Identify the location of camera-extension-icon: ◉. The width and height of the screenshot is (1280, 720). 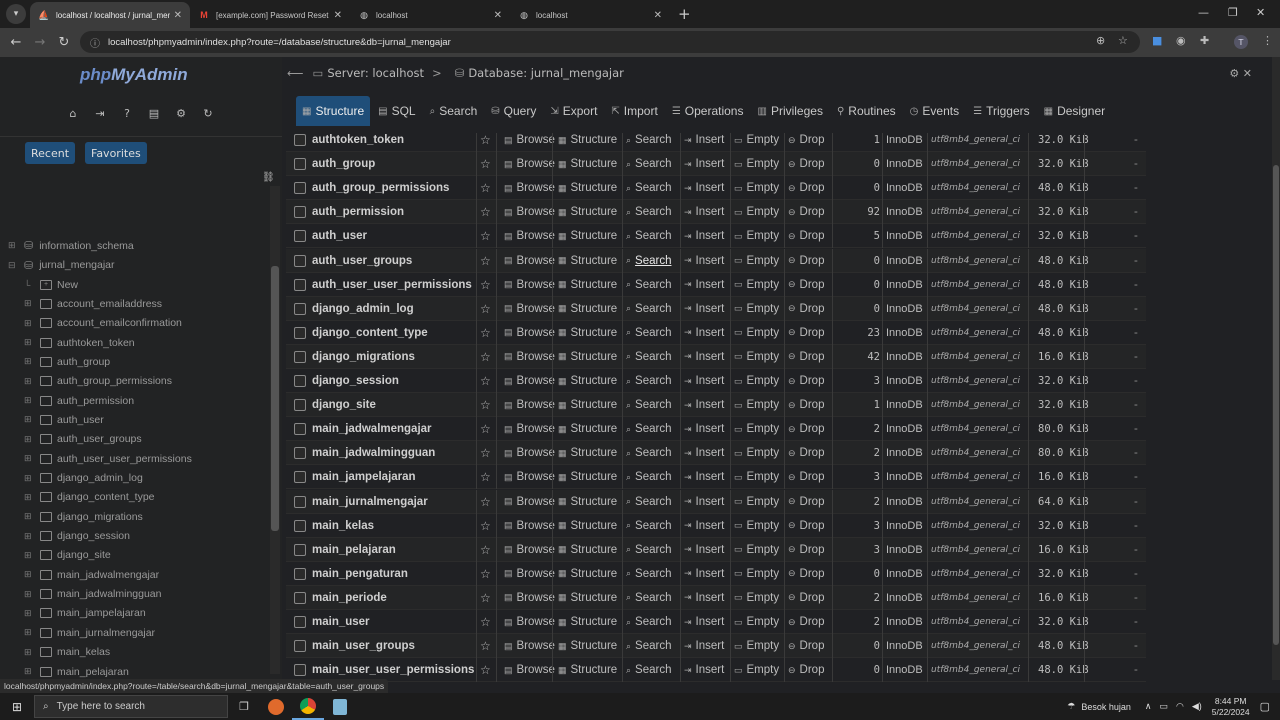
(1181, 40).